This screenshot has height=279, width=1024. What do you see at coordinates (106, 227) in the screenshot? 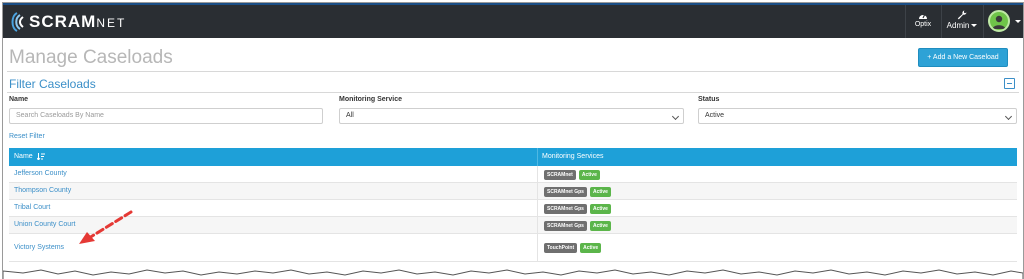
I see `red-dashed-arrow-icon` at bounding box center [106, 227].